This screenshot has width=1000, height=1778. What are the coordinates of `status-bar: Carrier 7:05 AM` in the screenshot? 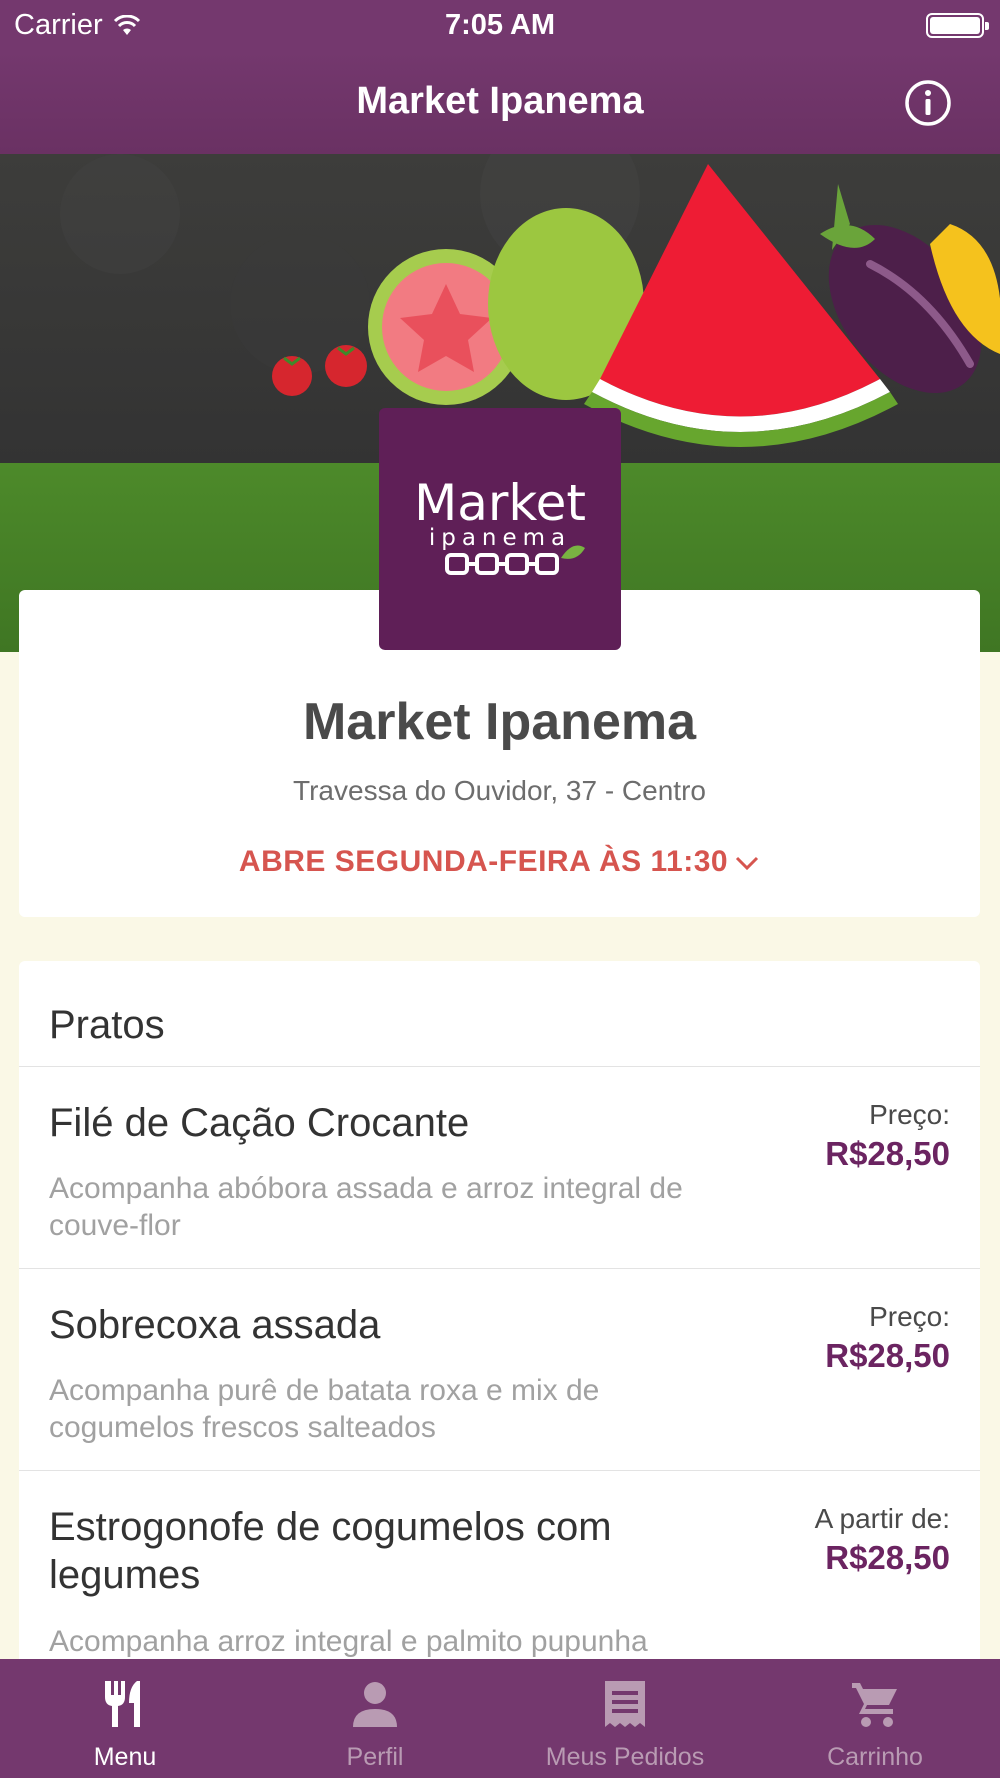 It's located at (500, 25).